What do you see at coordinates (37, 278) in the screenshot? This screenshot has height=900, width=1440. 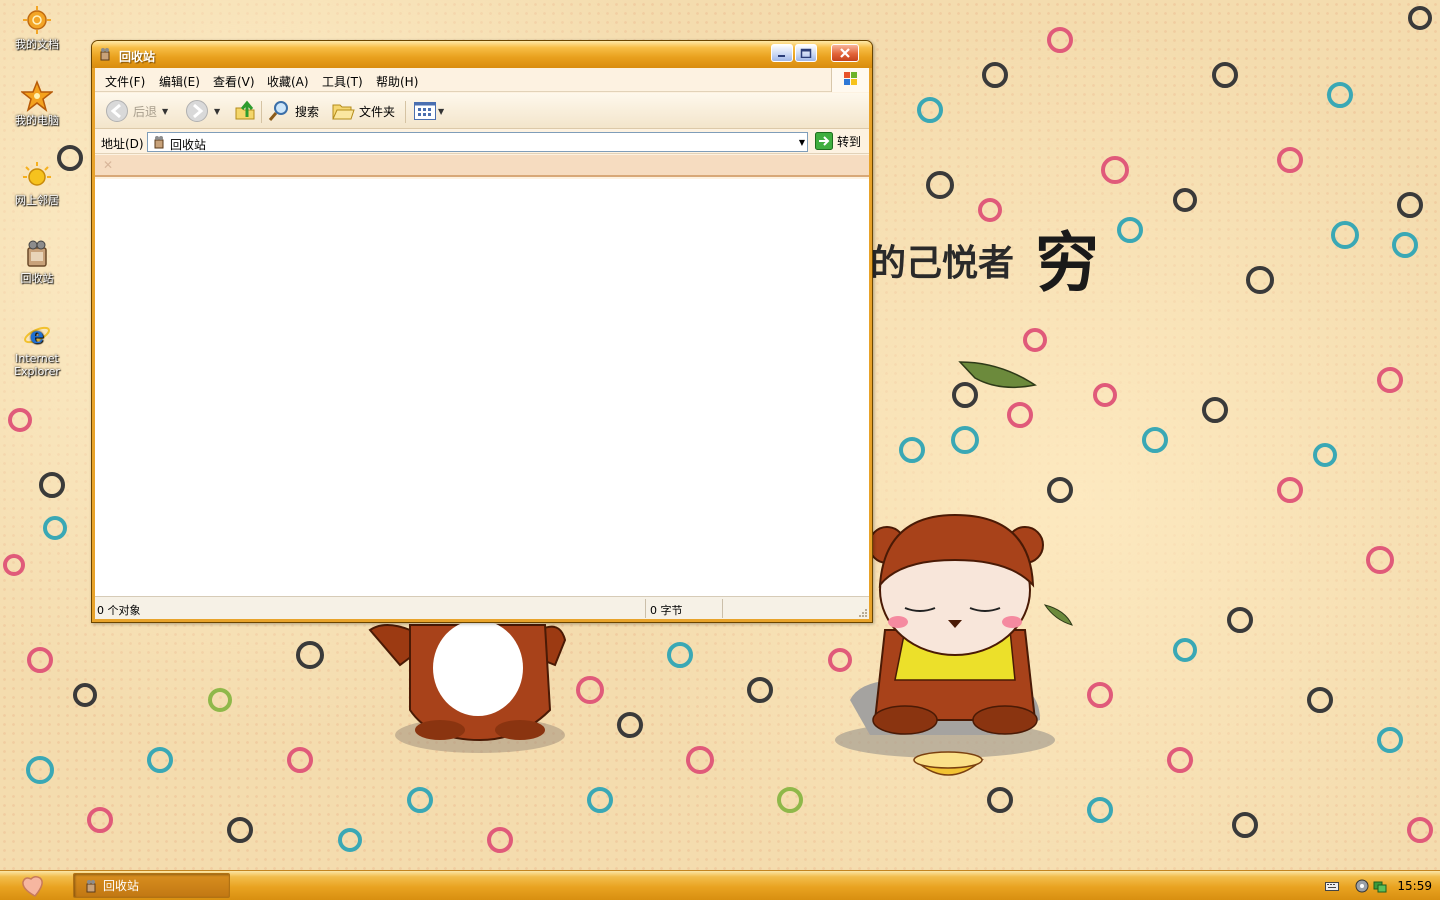 I see `desktop-icon-label: 回收站` at bounding box center [37, 278].